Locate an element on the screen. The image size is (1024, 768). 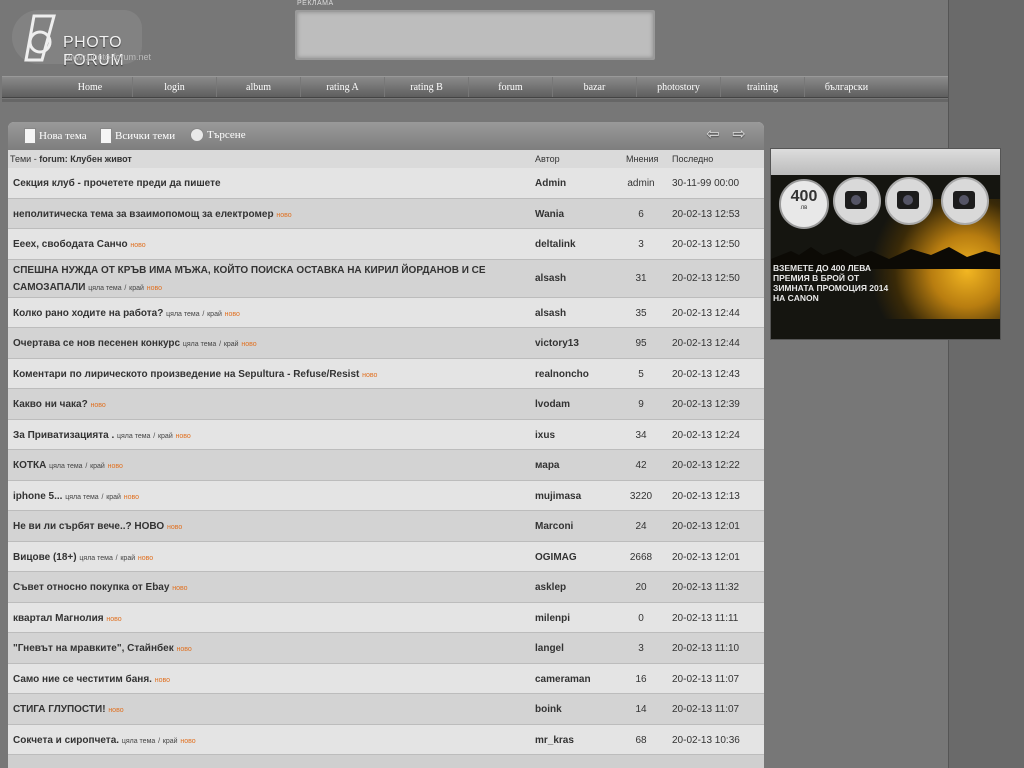
search-button: Търсене is located at coordinates (218, 135).